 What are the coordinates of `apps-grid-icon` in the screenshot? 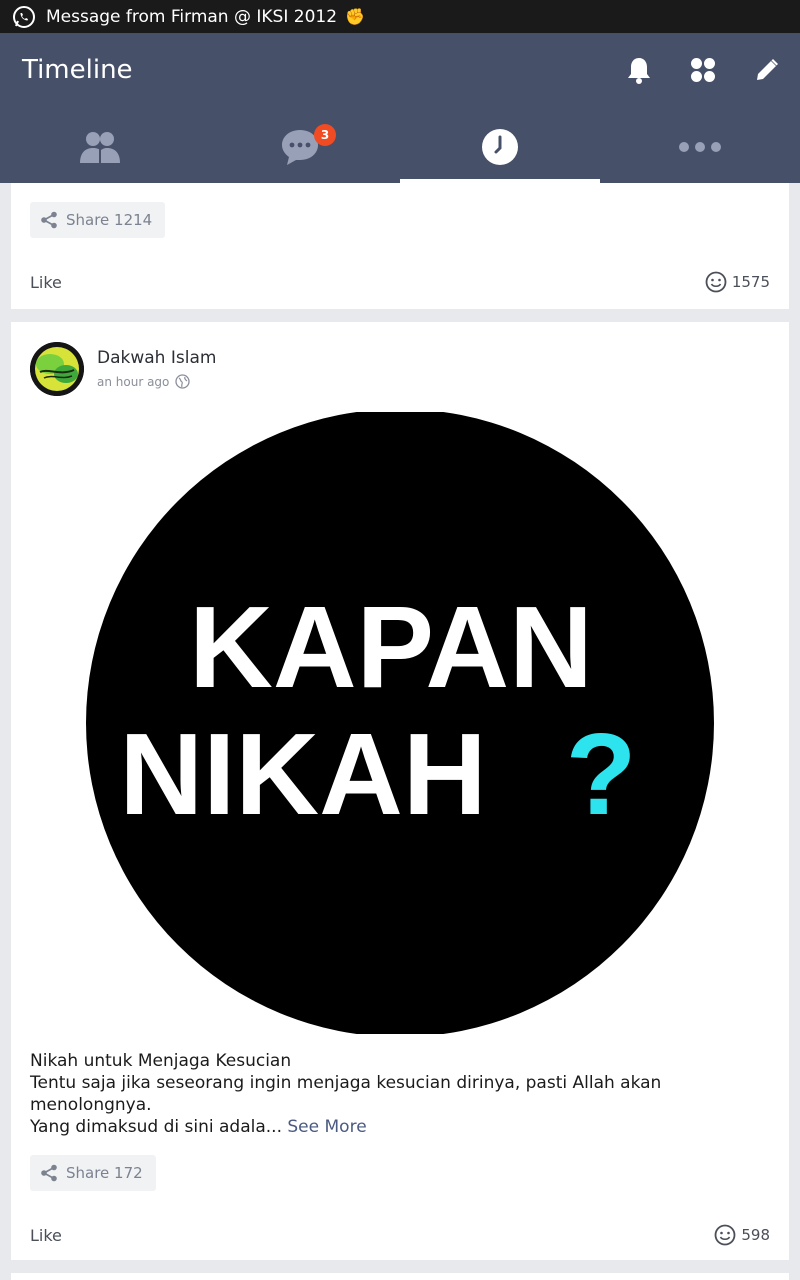 It's located at (703, 70).